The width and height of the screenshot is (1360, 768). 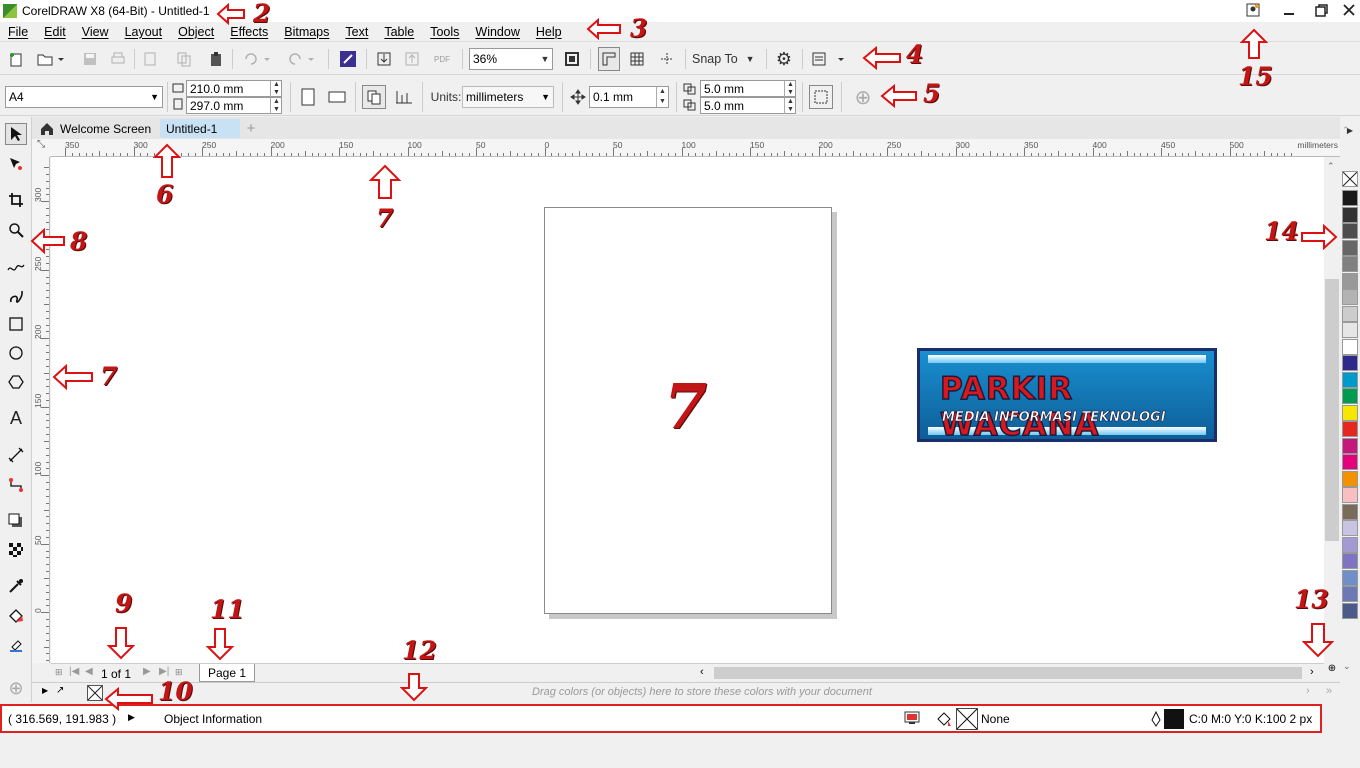 I want to click on account-icon, so click(x=1253, y=10).